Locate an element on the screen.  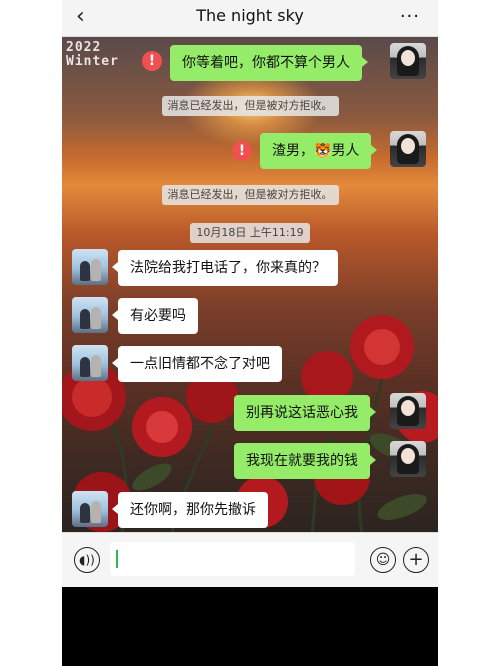
chat-title: The night sky is located at coordinates (250, 15).